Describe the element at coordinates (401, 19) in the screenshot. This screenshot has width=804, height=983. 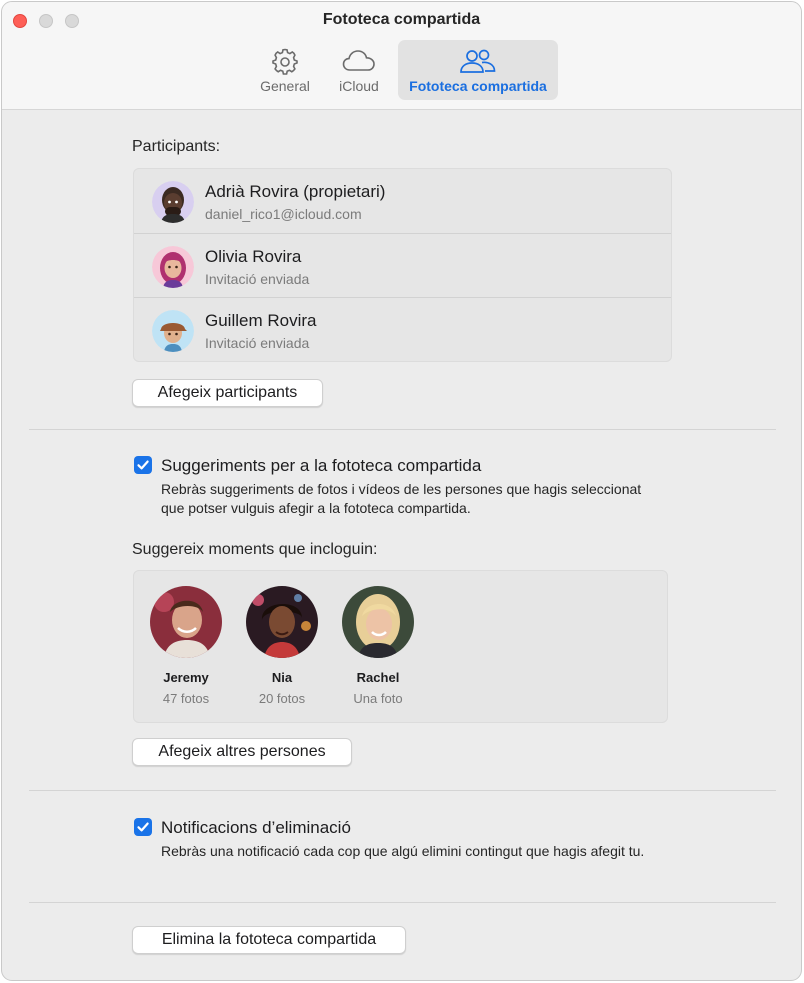
I see `window-title: Fototeca compartida` at that location.